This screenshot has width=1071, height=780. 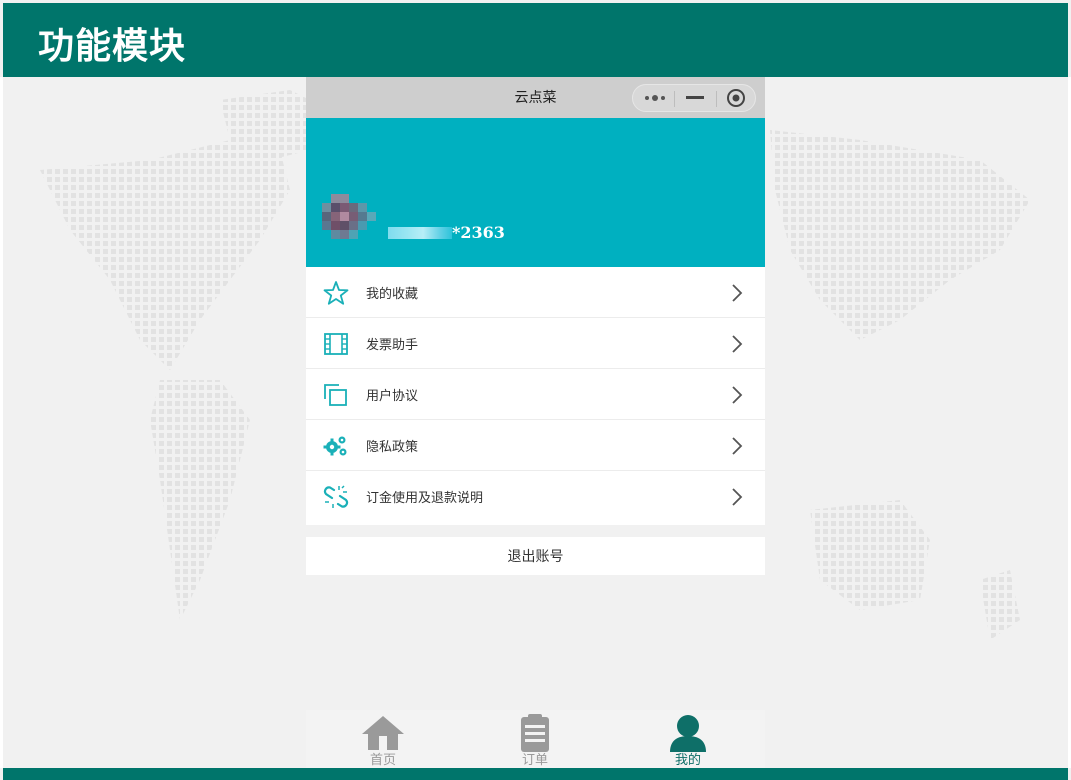 I want to click on menu-label: 订金使用及退款说明, so click(x=425, y=498).